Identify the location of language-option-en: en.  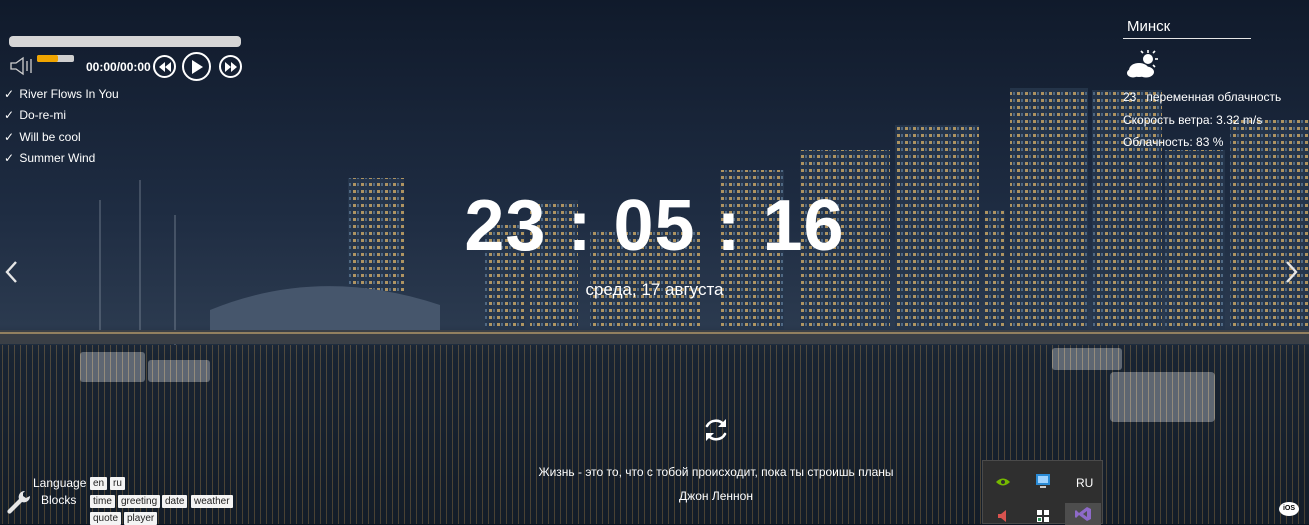
(99, 483).